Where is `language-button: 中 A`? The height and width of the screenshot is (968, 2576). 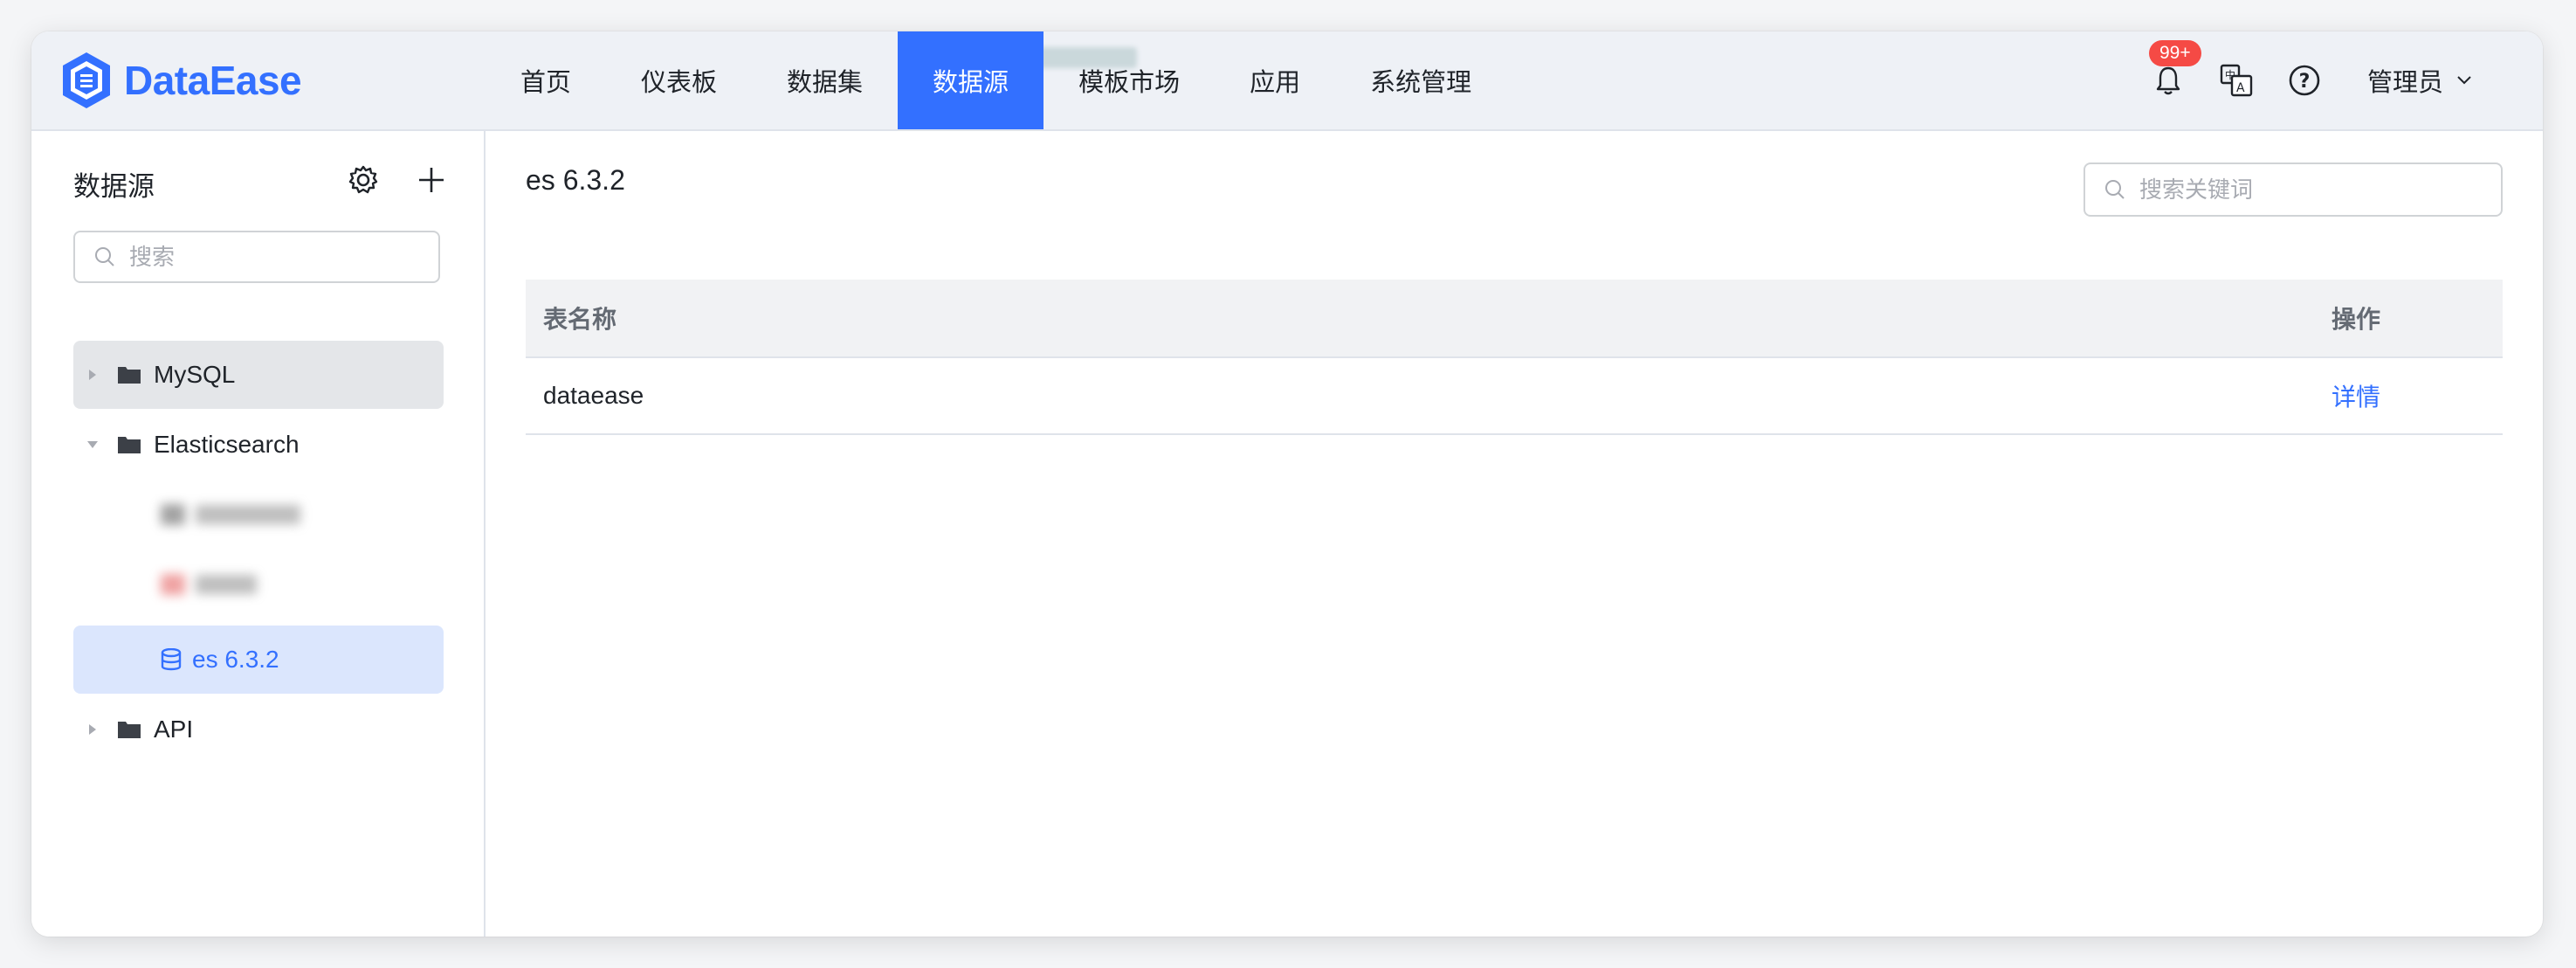
language-button: 中 A is located at coordinates (2236, 80).